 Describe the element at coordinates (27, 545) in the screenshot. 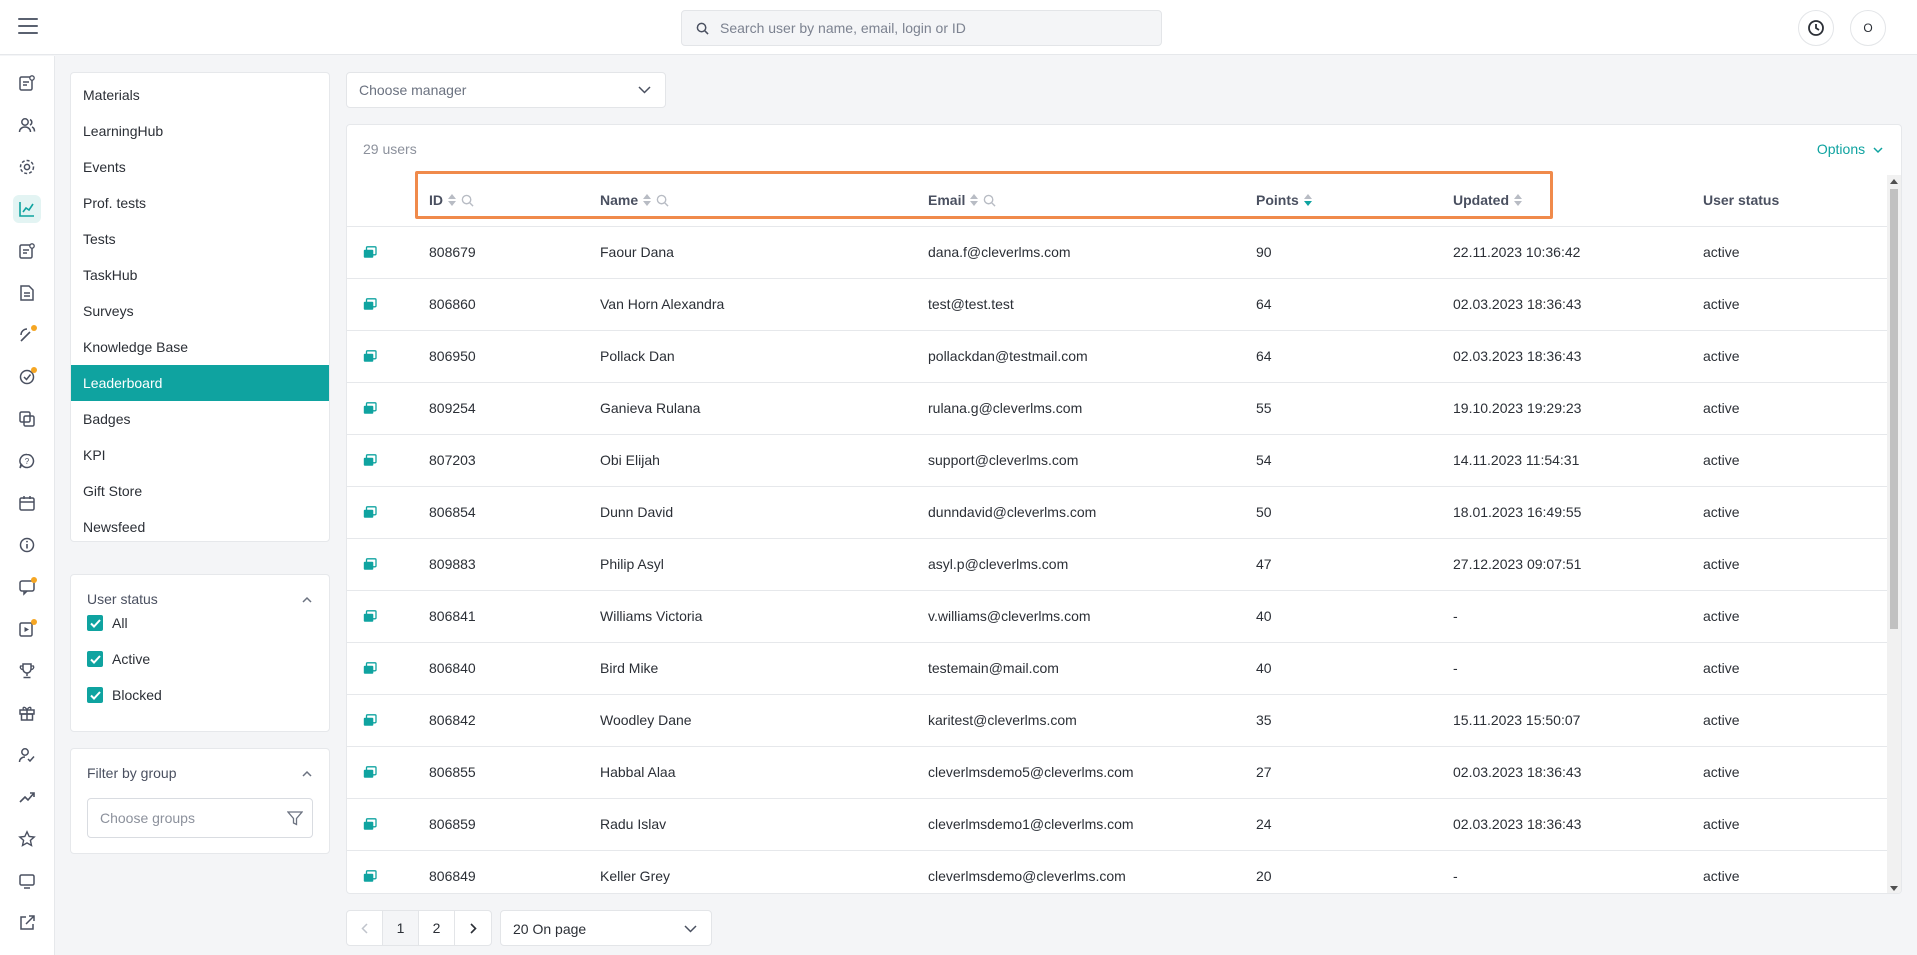

I see `rail-info-icon` at that location.